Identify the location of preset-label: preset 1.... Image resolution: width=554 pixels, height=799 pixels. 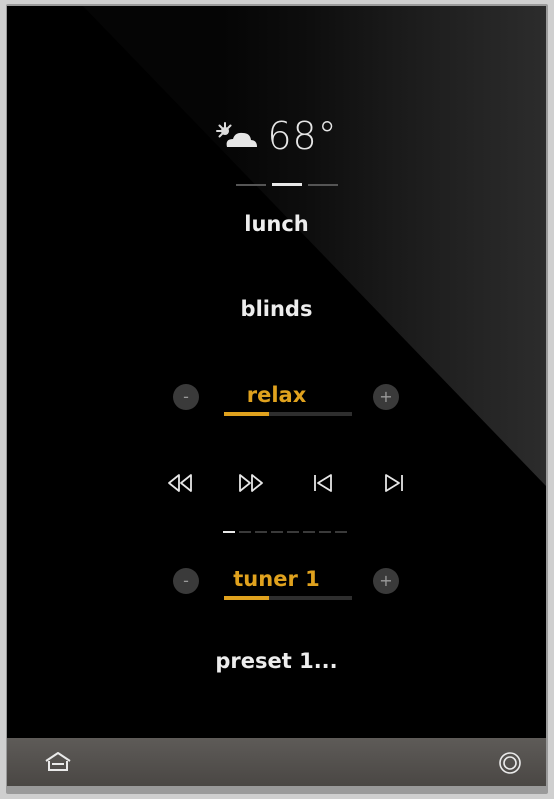
(276, 661).